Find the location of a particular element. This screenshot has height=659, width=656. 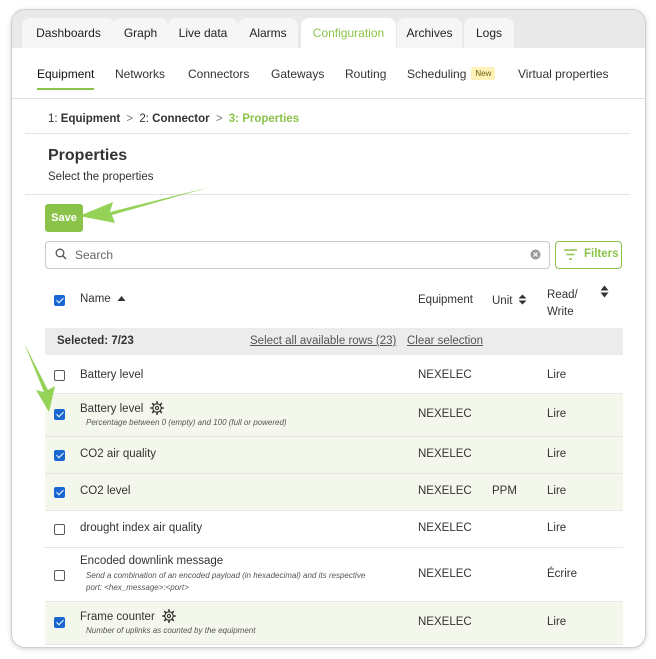

arrow-to-save-icon is located at coordinates (144, 205).